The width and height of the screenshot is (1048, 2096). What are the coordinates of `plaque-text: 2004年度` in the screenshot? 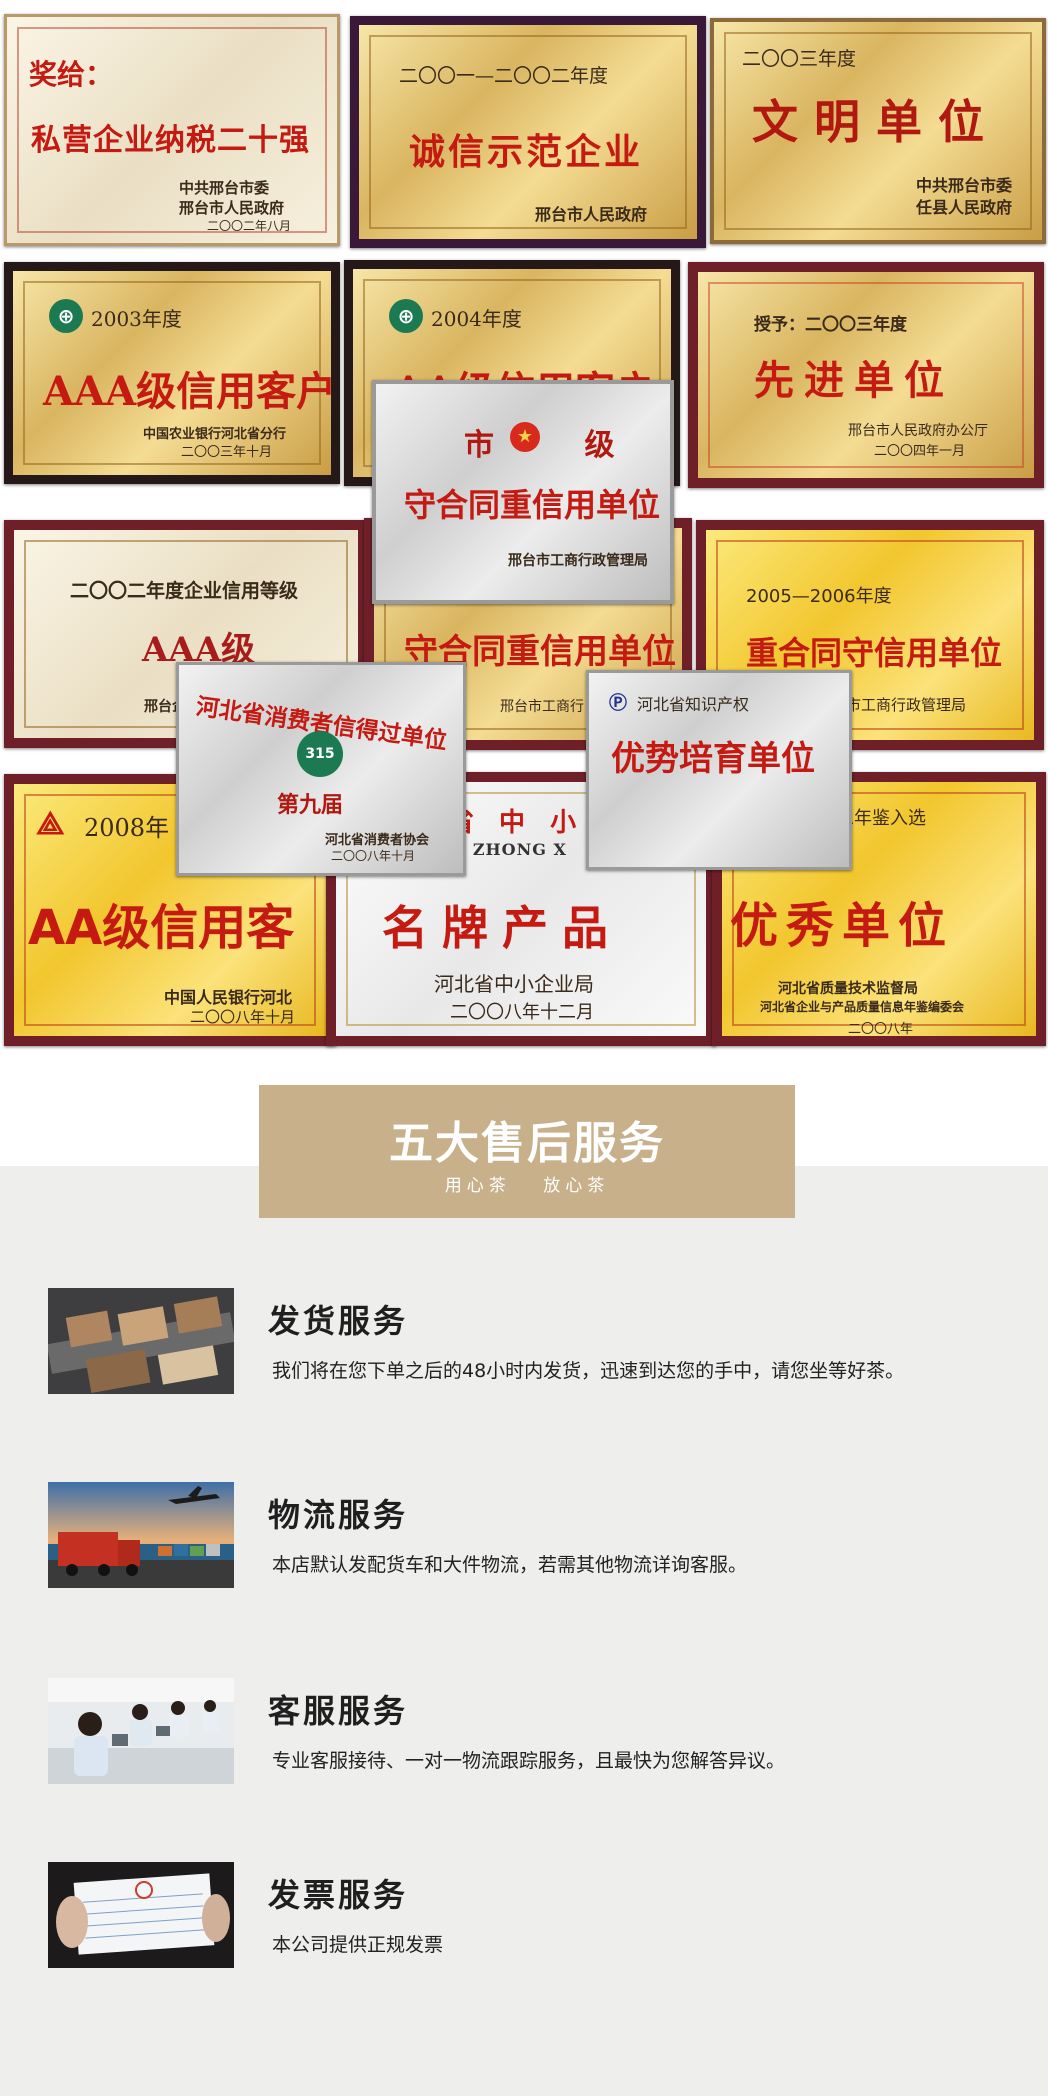 It's located at (476, 319).